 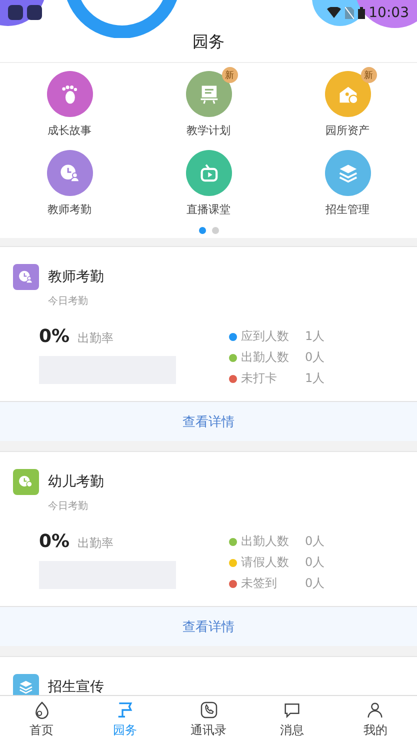 I want to click on menu-item: 教师考勤, so click(x=69, y=183).